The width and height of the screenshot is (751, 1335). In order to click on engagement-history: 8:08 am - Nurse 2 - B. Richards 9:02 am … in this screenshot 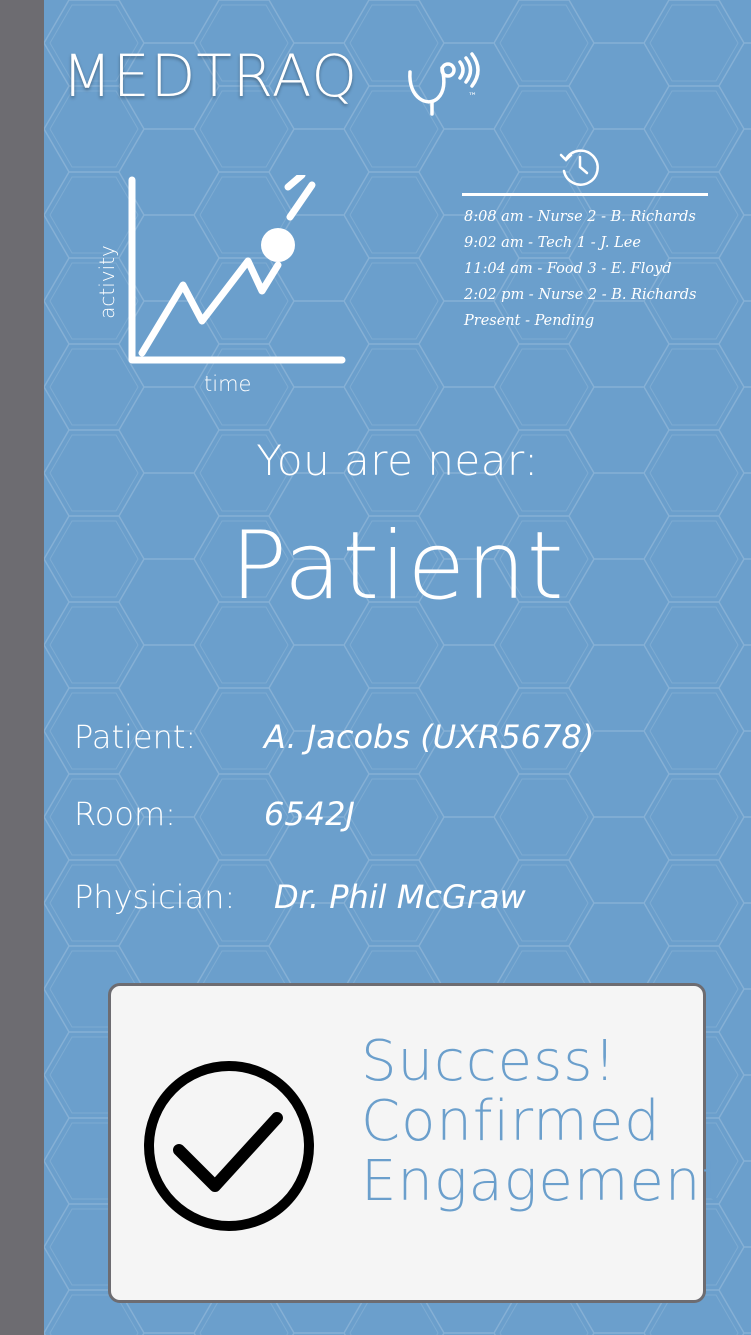, I will do `click(587, 239)`.